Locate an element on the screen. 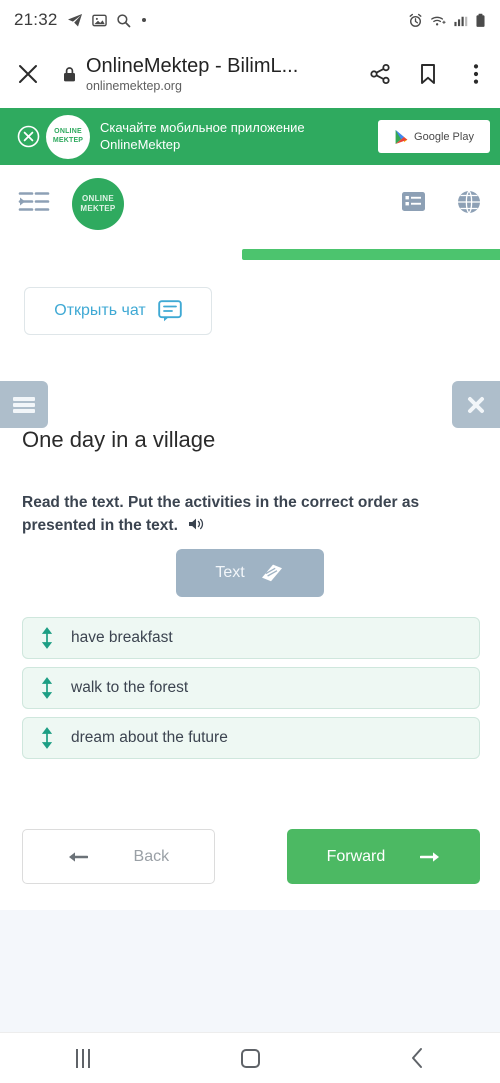 This screenshot has height=1083, width=500. status-bar-clock: 21:32 is located at coordinates (36, 19).